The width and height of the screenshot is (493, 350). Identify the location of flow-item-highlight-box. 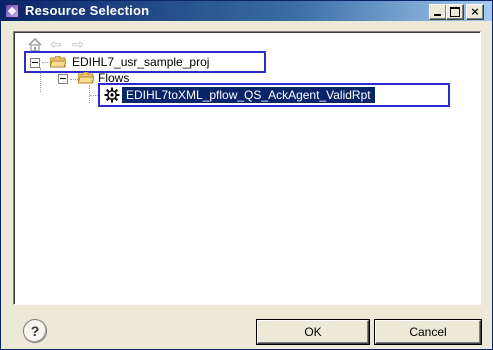
(274, 95).